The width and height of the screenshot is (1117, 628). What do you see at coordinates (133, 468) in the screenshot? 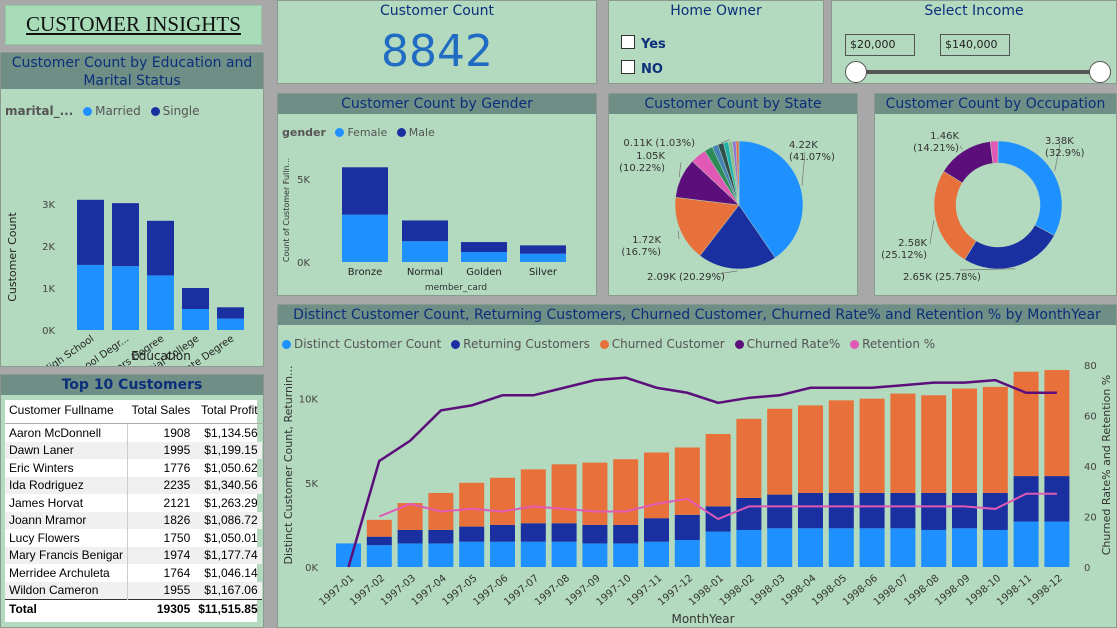
I see `table-row: Eric Winters 1776 $1,050.62` at bounding box center [133, 468].